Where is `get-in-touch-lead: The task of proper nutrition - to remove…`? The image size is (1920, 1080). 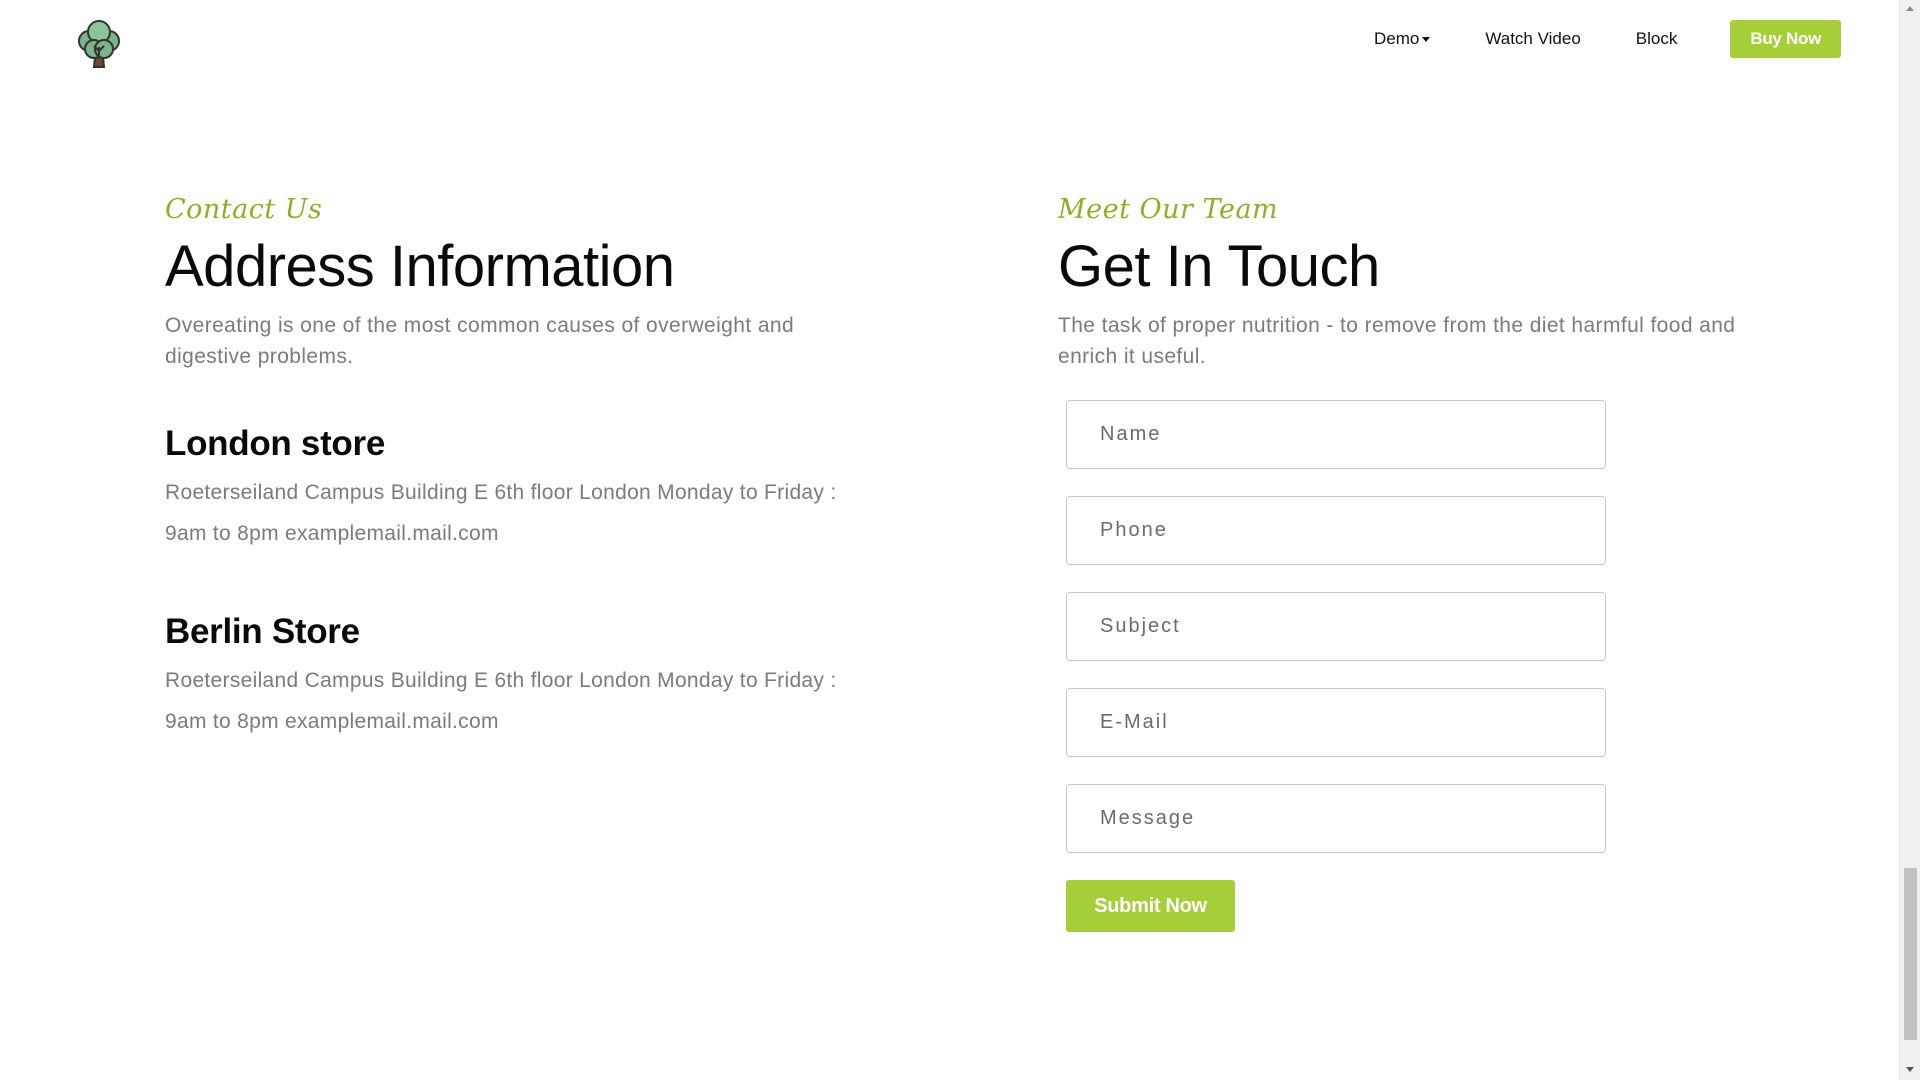
get-in-touch-lead: The task of proper nutrition - to remove… is located at coordinates (1397, 341).